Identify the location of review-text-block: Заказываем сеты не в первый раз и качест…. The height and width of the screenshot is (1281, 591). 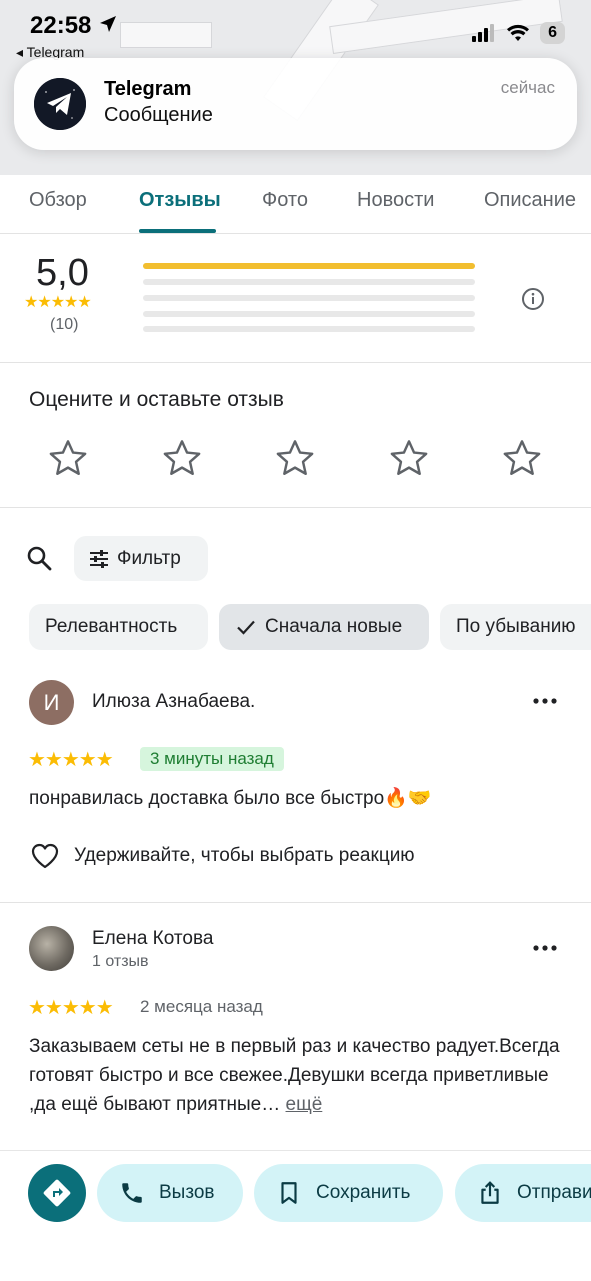
(296, 1075).